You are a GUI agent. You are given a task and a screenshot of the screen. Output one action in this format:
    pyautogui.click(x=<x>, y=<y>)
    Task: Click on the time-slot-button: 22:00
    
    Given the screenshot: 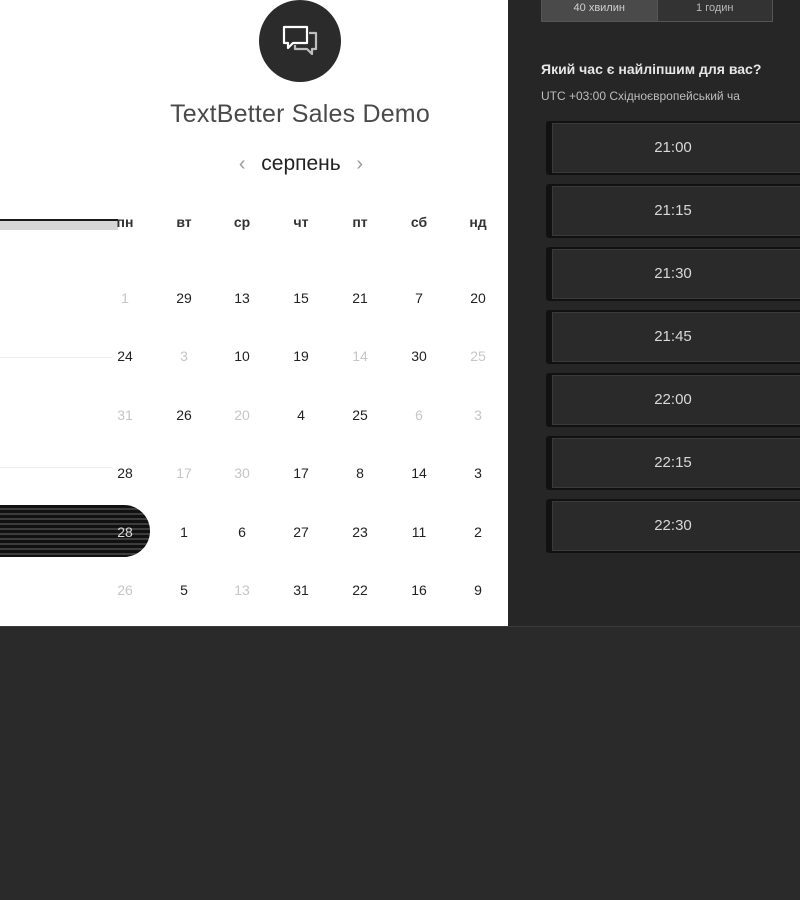 What is the action you would take?
    pyautogui.click(x=673, y=400)
    